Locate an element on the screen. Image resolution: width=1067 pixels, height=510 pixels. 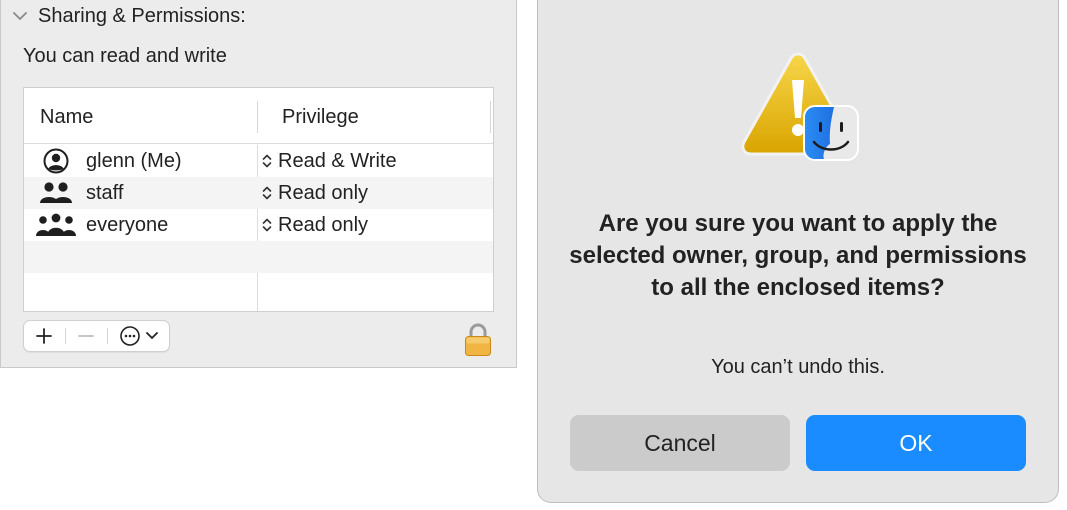
section-title: Sharing & Permissions: is located at coordinates (142, 15).